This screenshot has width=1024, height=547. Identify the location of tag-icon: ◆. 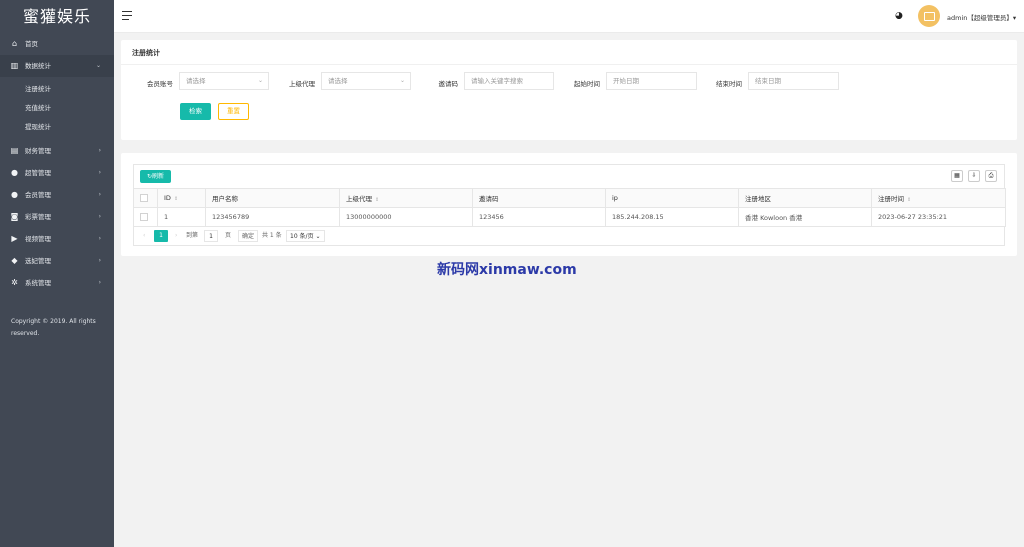
(14, 260).